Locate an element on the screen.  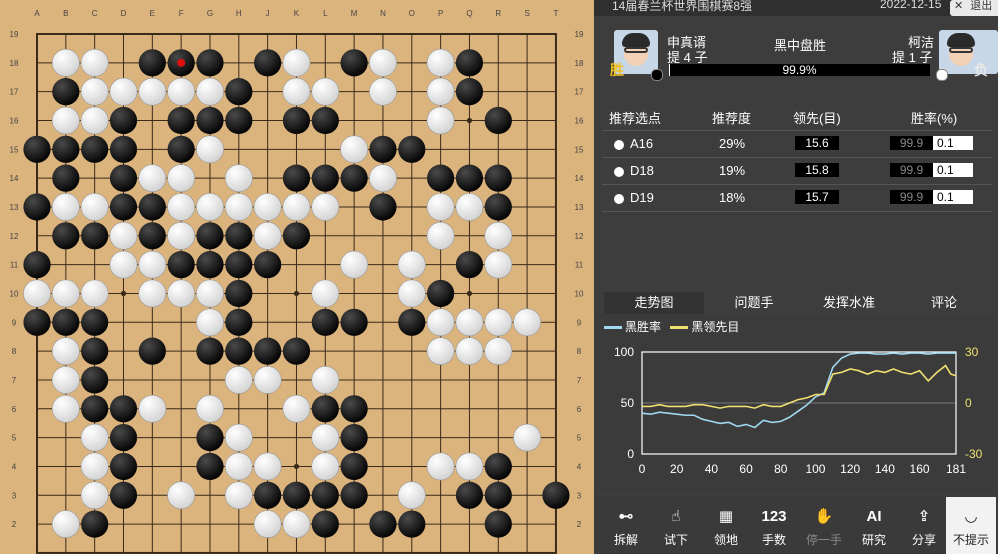
x-tick-label: 100 is located at coordinates (815, 469).